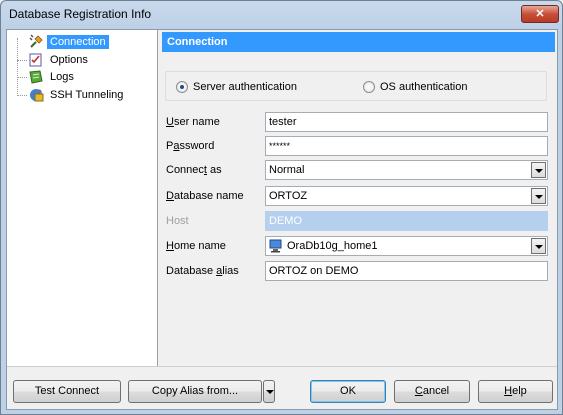 Image resolution: width=563 pixels, height=415 pixels. What do you see at coordinates (287, 170) in the screenshot?
I see `connect-as-value: Normal` at bounding box center [287, 170].